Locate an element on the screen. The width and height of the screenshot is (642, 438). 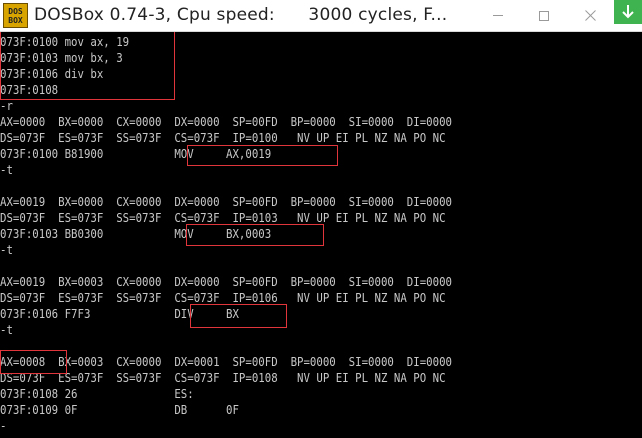
instruction-line: 073F:0108 26 ES: is located at coordinates (97, 394).